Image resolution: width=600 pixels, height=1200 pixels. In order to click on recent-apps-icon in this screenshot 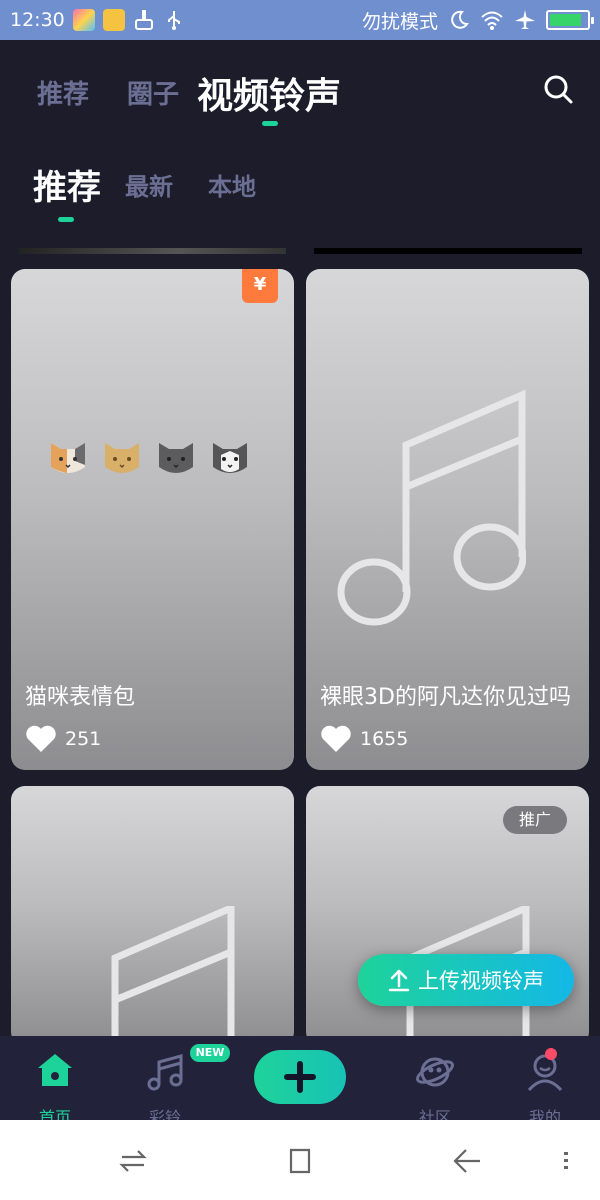, I will do `click(133, 1161)`.